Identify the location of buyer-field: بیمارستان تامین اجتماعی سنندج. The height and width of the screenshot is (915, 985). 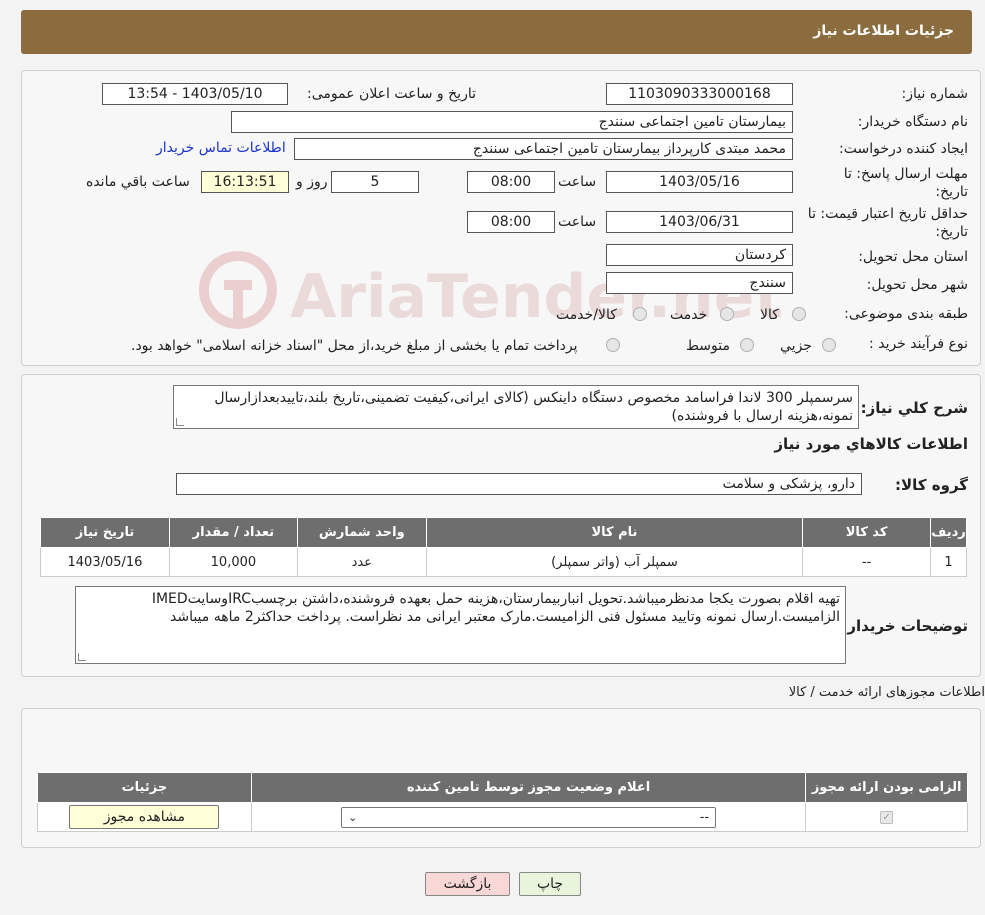
(512, 122).